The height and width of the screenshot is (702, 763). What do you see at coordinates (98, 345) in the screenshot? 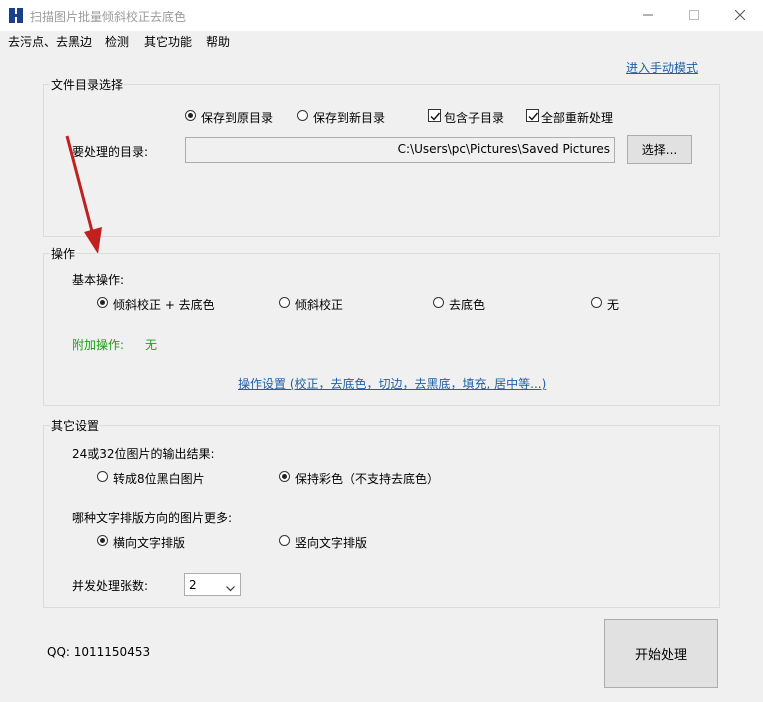
I see `extra-operation-label: 附加操作:` at bounding box center [98, 345].